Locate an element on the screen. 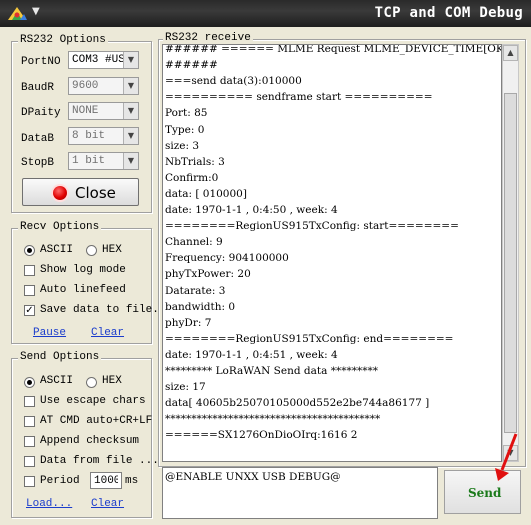  receive-log-line: phyTxPower: 20 is located at coordinates (208, 274).